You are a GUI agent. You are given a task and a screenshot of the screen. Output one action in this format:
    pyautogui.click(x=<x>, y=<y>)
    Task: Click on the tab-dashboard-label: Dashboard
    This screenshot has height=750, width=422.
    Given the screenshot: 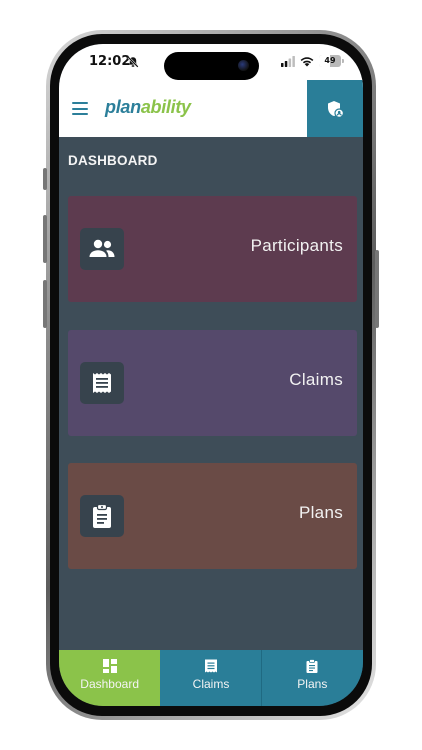 What is the action you would take?
    pyautogui.click(x=110, y=684)
    